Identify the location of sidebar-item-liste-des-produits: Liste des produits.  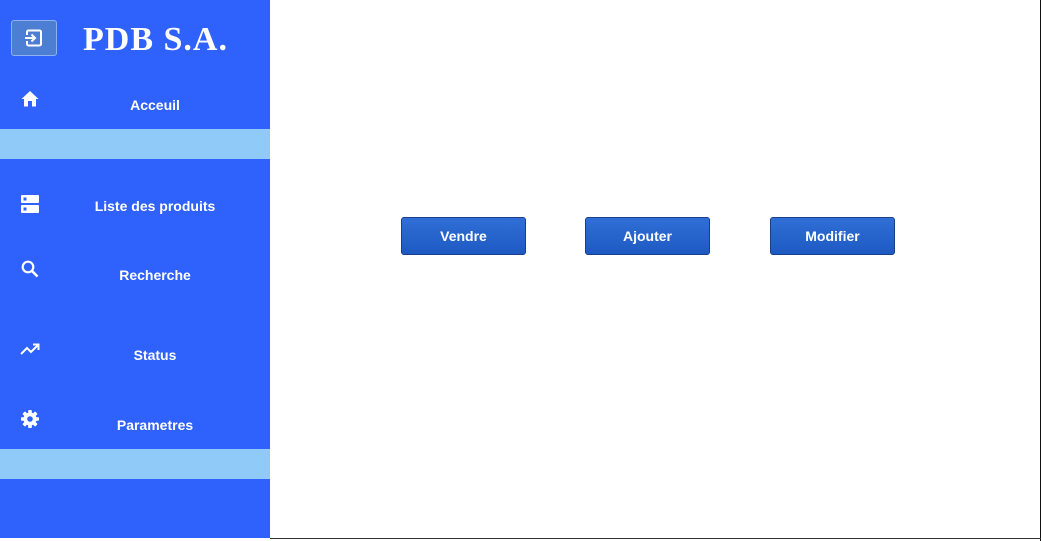
(135, 208).